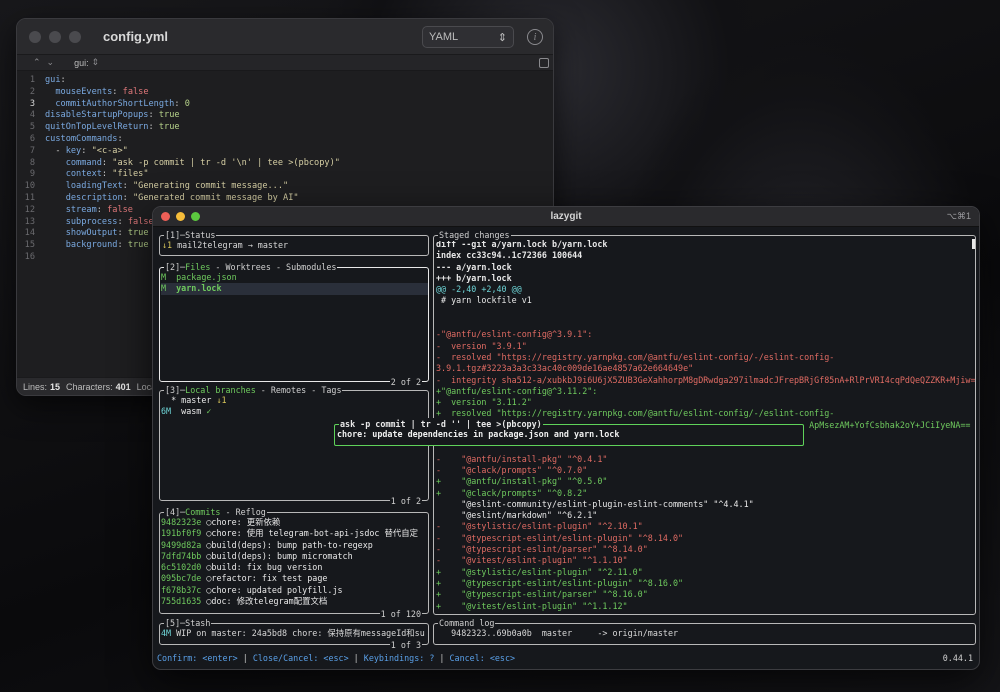  Describe the element at coordinates (73, 150) in the screenshot. I see `code-token: key` at that location.